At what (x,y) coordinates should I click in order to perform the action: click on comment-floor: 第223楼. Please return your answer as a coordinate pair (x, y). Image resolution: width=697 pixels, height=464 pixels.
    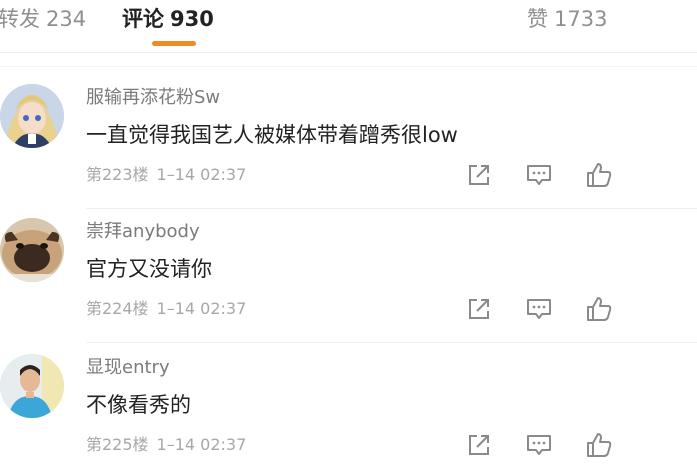
    Looking at the image, I should click on (117, 174).